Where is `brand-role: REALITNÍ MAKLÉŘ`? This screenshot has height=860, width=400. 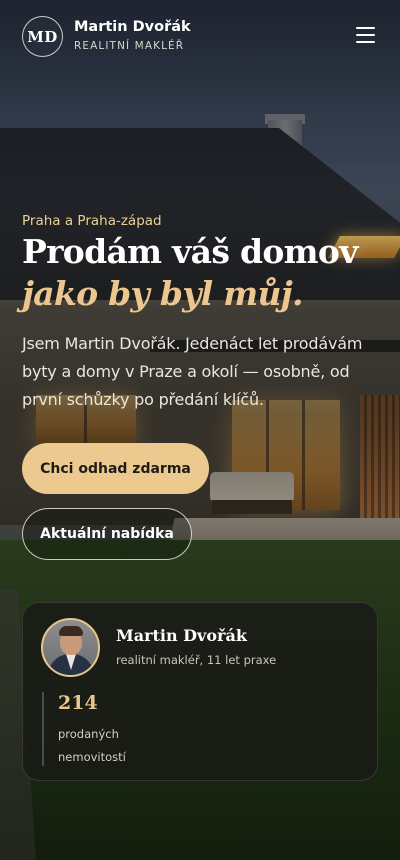 brand-role: REALITNÍ MAKLÉŘ is located at coordinates (129, 46).